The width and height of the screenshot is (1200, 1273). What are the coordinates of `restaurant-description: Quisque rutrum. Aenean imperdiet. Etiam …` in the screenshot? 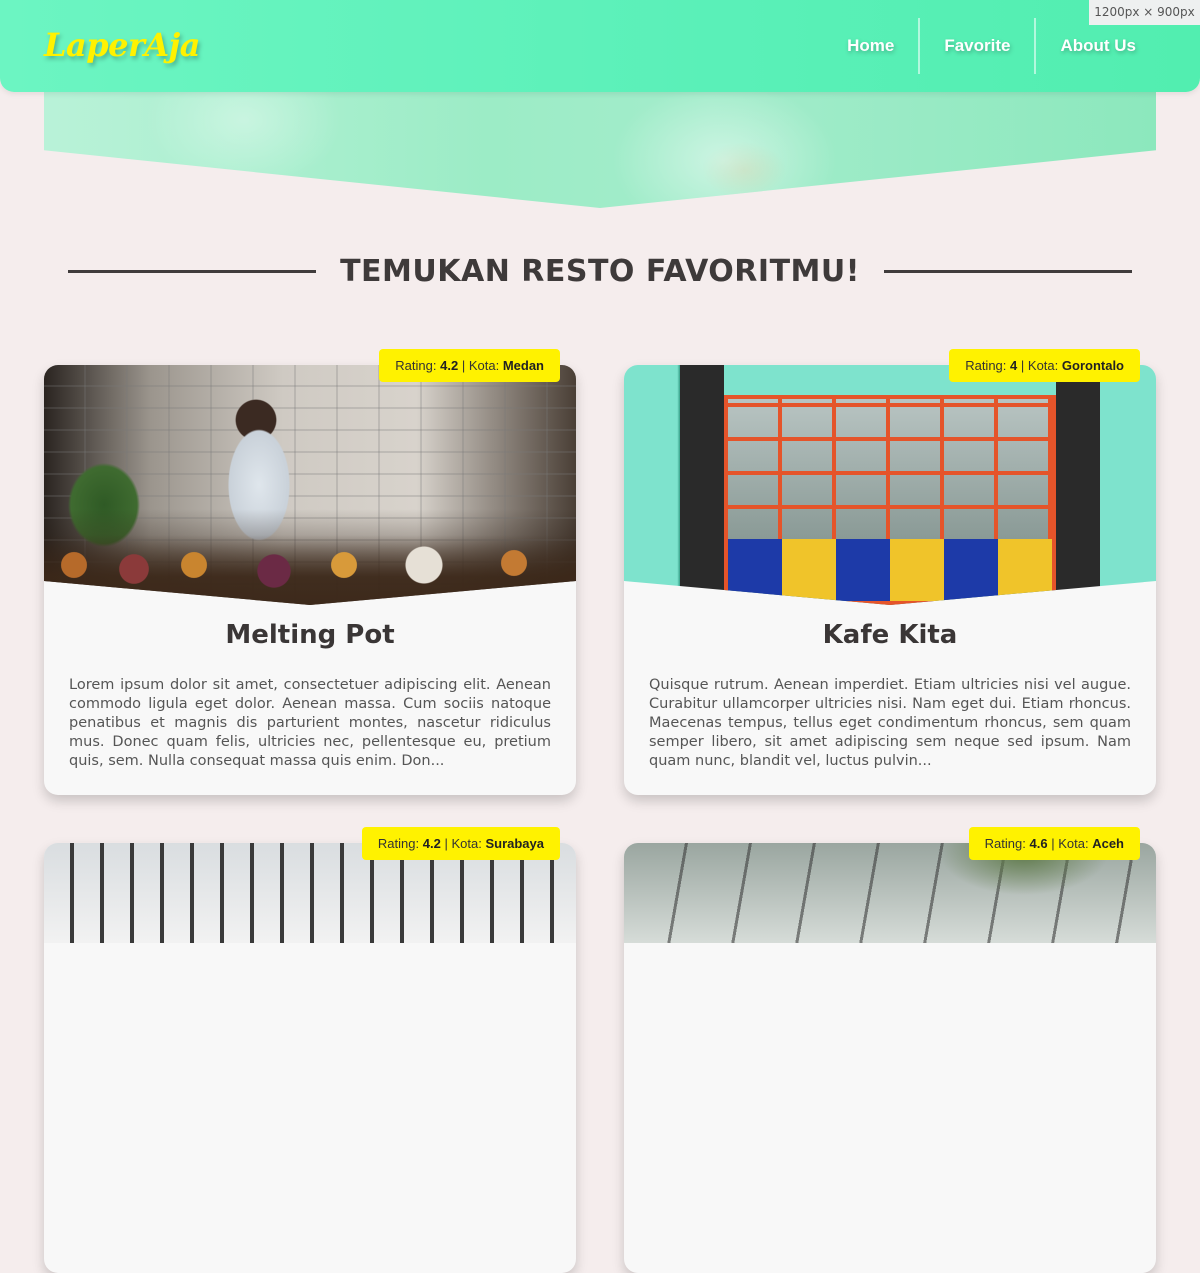 It's located at (890, 723).